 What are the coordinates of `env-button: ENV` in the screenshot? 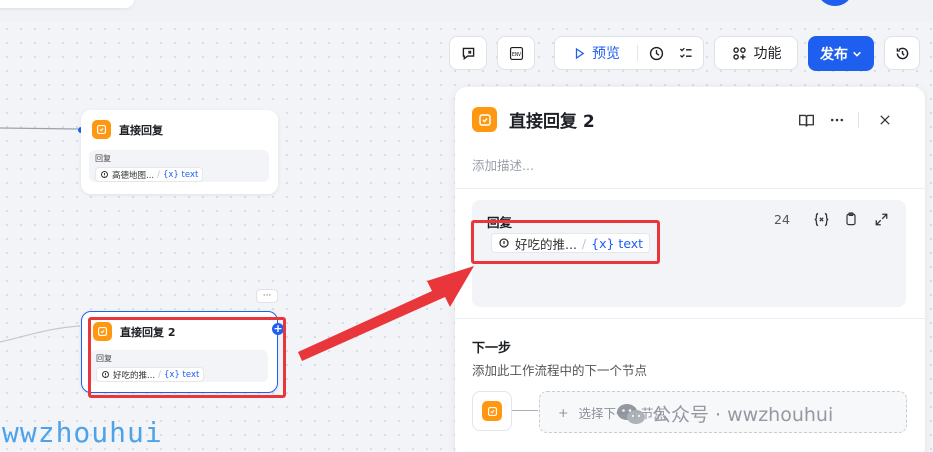 It's located at (516, 53).